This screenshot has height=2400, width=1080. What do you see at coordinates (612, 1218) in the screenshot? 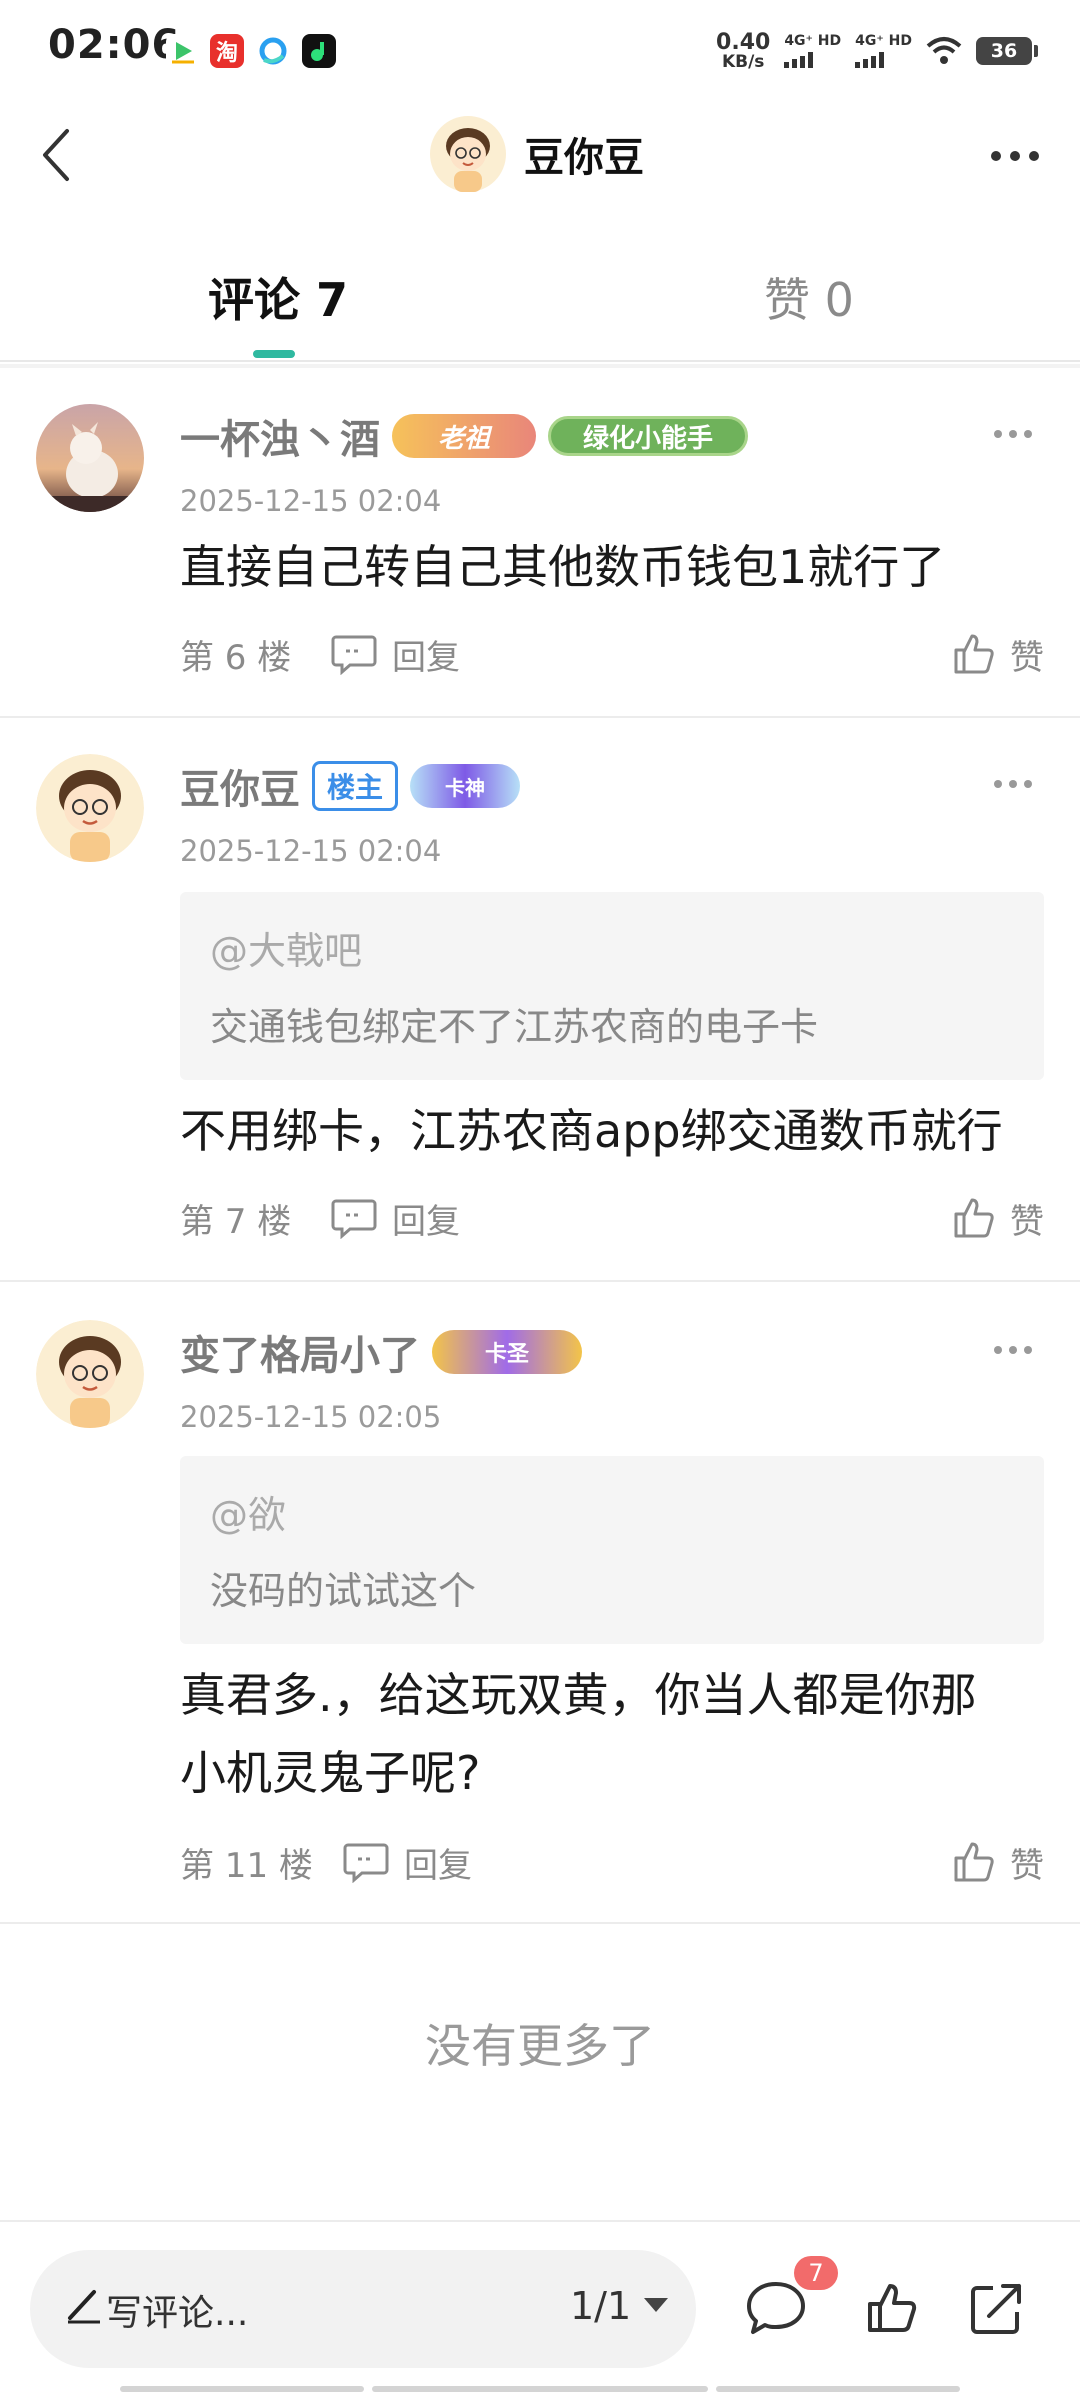
I see `comment-footer: 第 7 楼 回复 赞` at bounding box center [612, 1218].